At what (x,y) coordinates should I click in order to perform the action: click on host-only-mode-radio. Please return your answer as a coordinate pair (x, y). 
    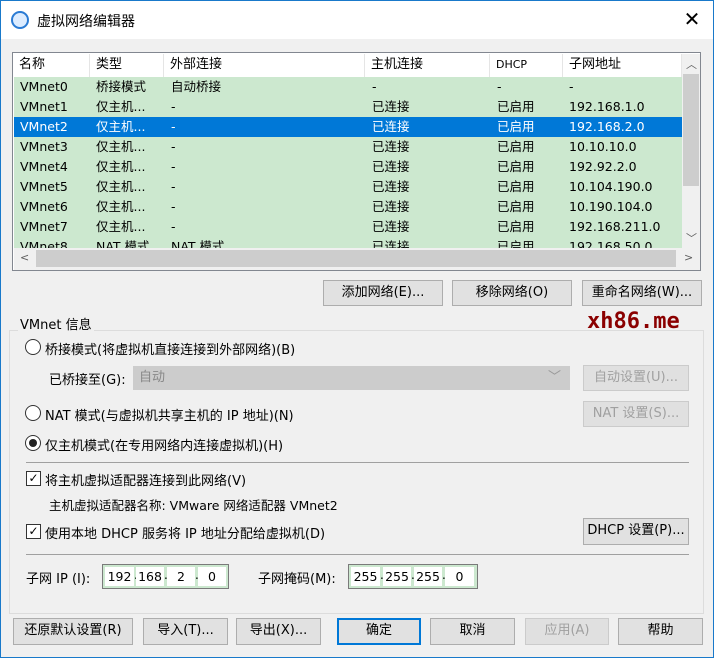
    Looking at the image, I should click on (33, 443).